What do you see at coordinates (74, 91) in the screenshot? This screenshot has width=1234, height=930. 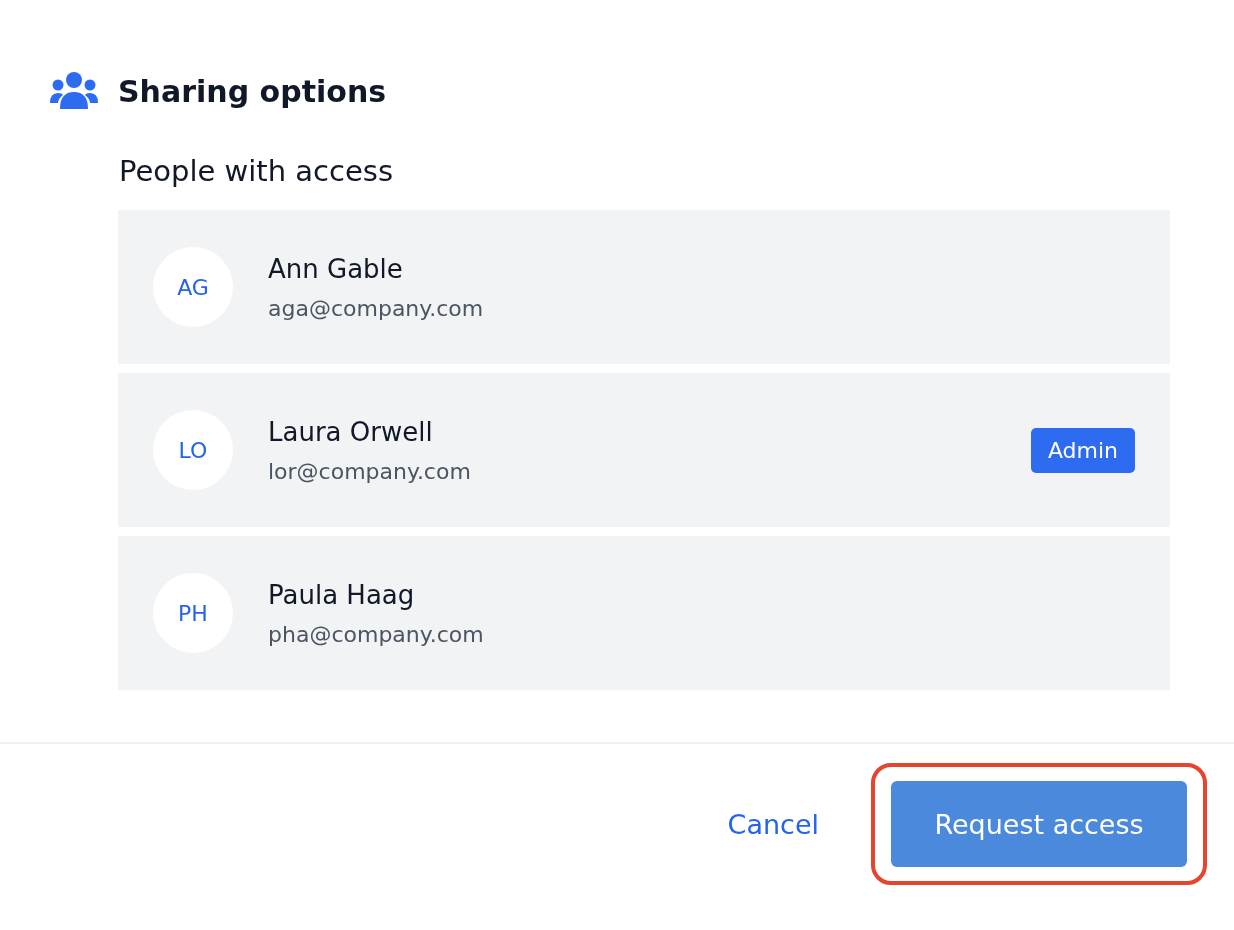 I see `users-icon` at bounding box center [74, 91].